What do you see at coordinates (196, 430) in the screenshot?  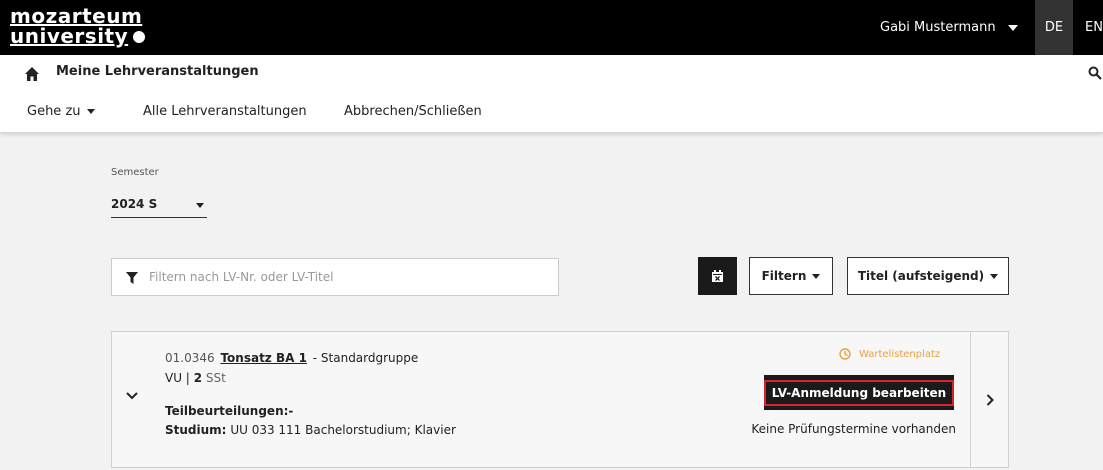 I see `study-label: Studium:` at bounding box center [196, 430].